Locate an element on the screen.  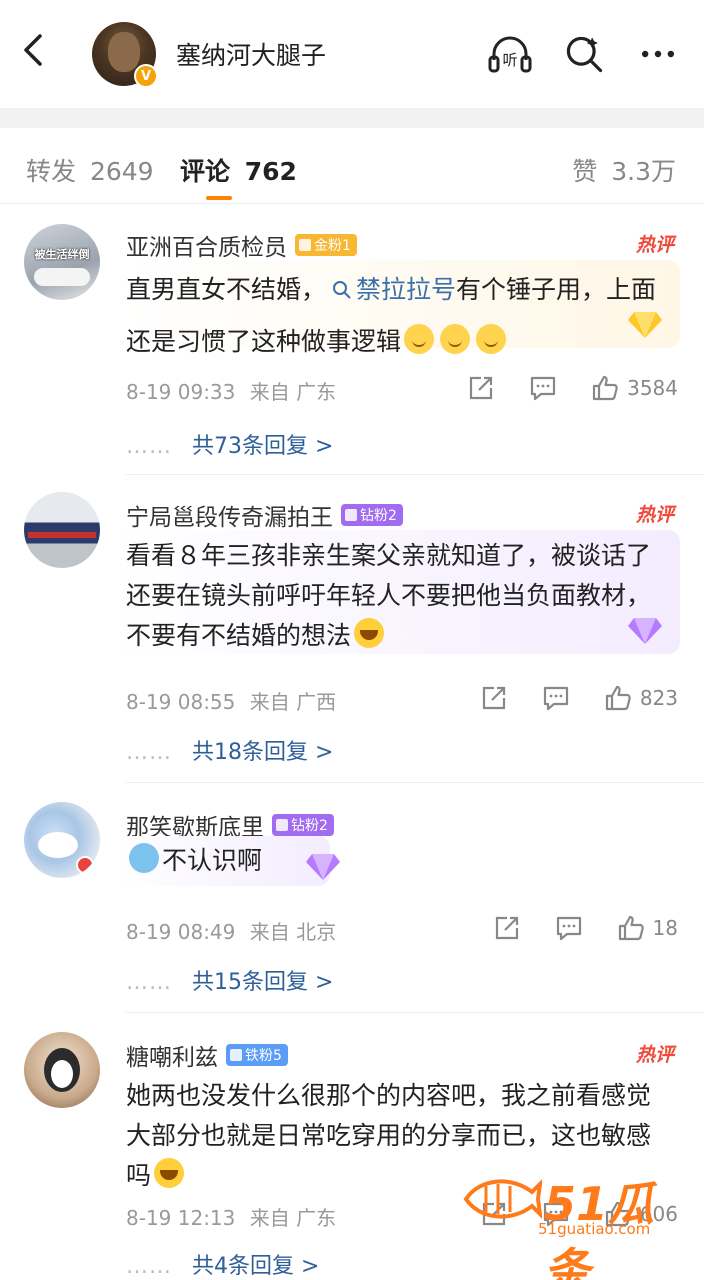
comment-location: 来自 广西 is located at coordinates (293, 702).